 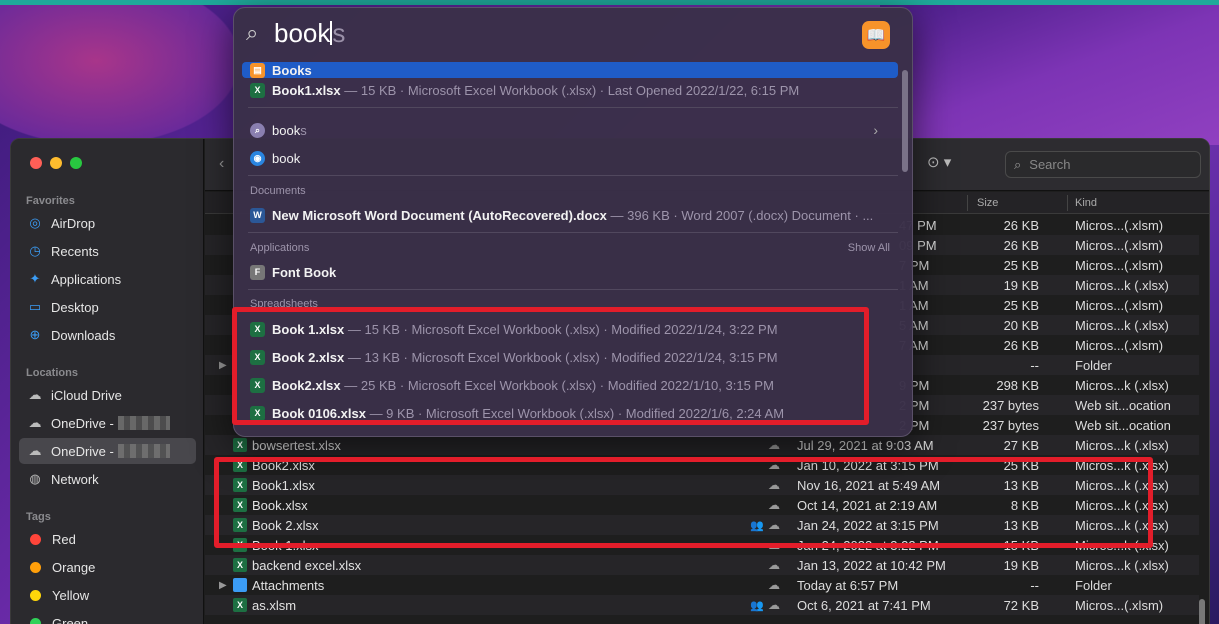 I want to click on sidebar-item-icloud-drive: ☁ iCloud Drive, so click(x=107, y=395).